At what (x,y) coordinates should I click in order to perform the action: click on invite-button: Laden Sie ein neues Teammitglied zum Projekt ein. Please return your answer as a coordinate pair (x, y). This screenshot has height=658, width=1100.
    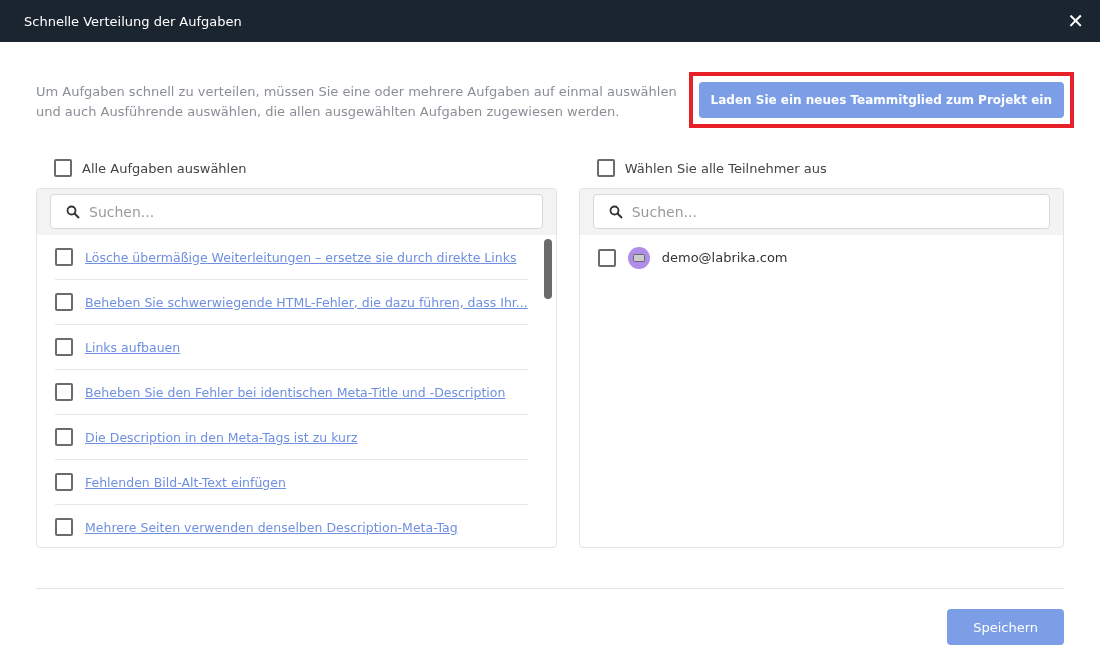
    Looking at the image, I should click on (881, 100).